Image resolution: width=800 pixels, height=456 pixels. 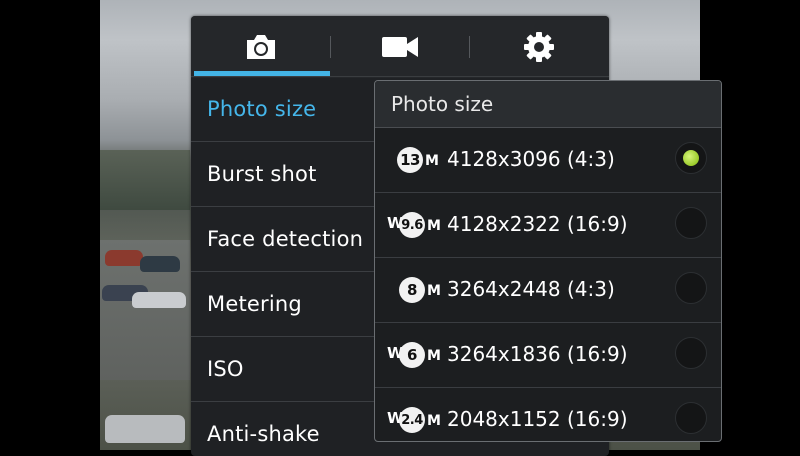 What do you see at coordinates (262, 109) in the screenshot?
I see `menu-item-label: Photo size` at bounding box center [262, 109].